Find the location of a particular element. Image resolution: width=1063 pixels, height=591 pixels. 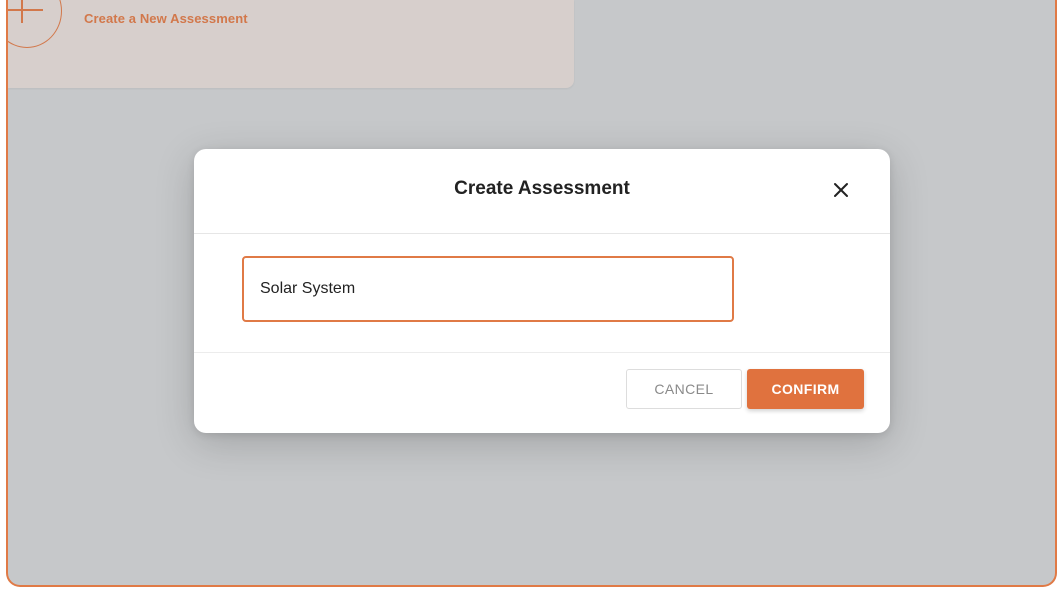

close-button is located at coordinates (841, 190).